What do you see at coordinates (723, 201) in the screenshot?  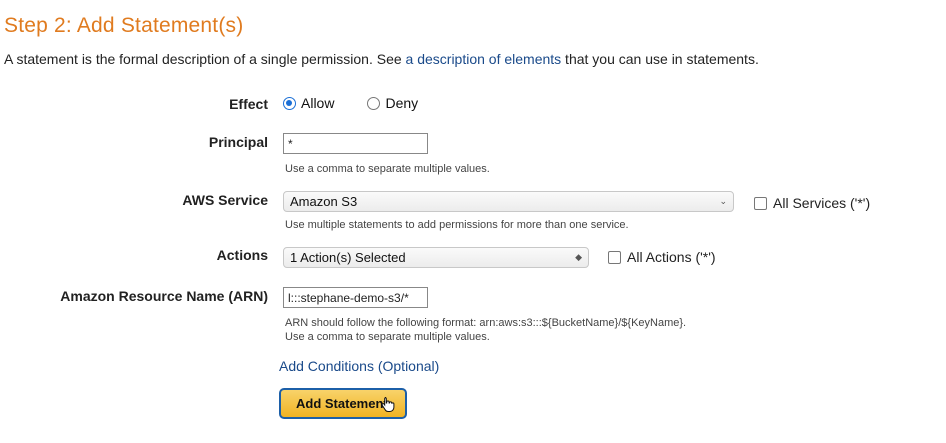 I see `chevron-down-icon: ⌄` at bounding box center [723, 201].